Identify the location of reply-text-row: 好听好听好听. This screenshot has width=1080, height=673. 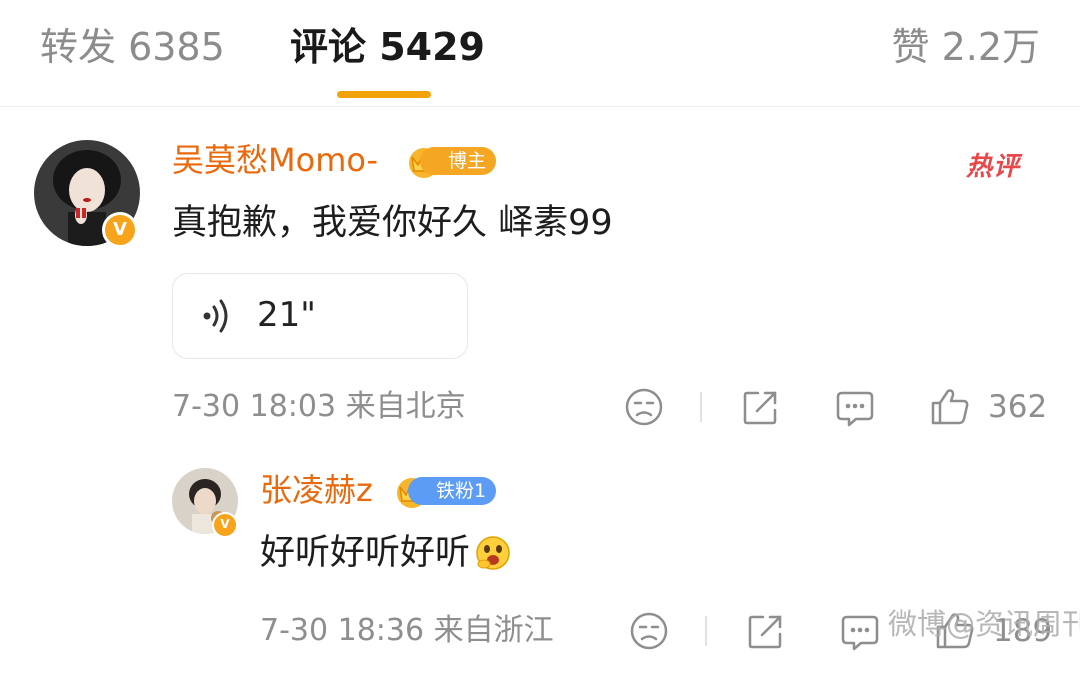
(386, 553).